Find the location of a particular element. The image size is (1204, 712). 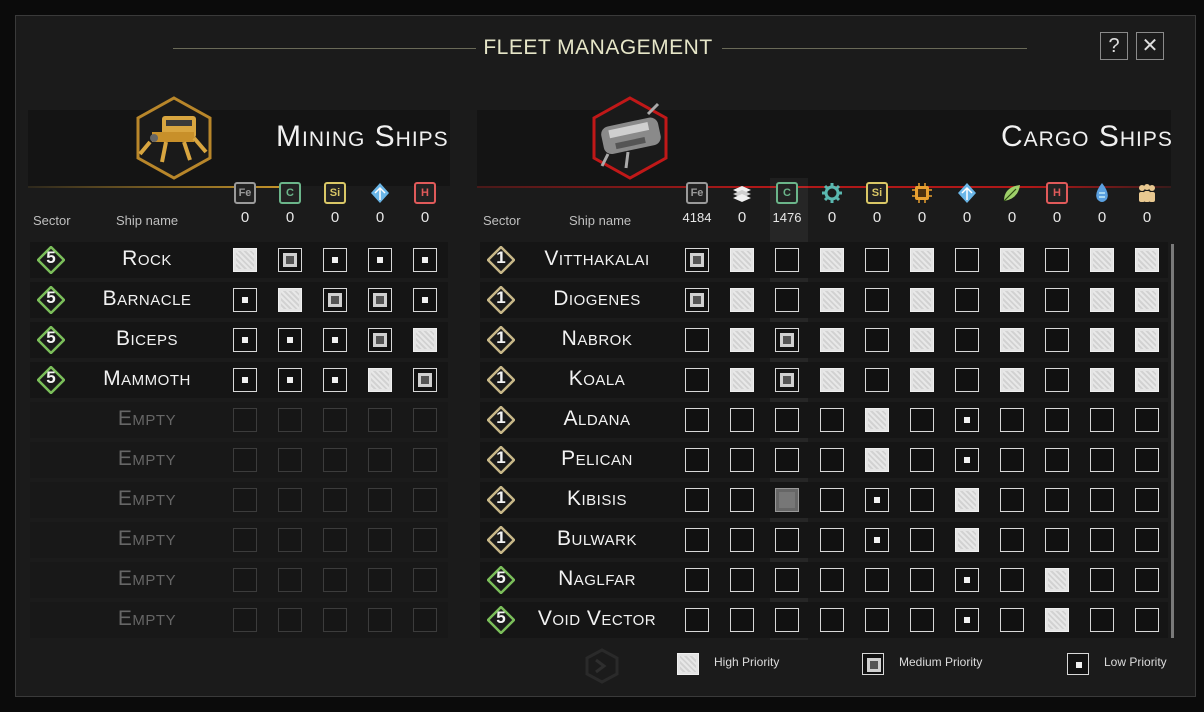

help-button: ? is located at coordinates (1114, 46).